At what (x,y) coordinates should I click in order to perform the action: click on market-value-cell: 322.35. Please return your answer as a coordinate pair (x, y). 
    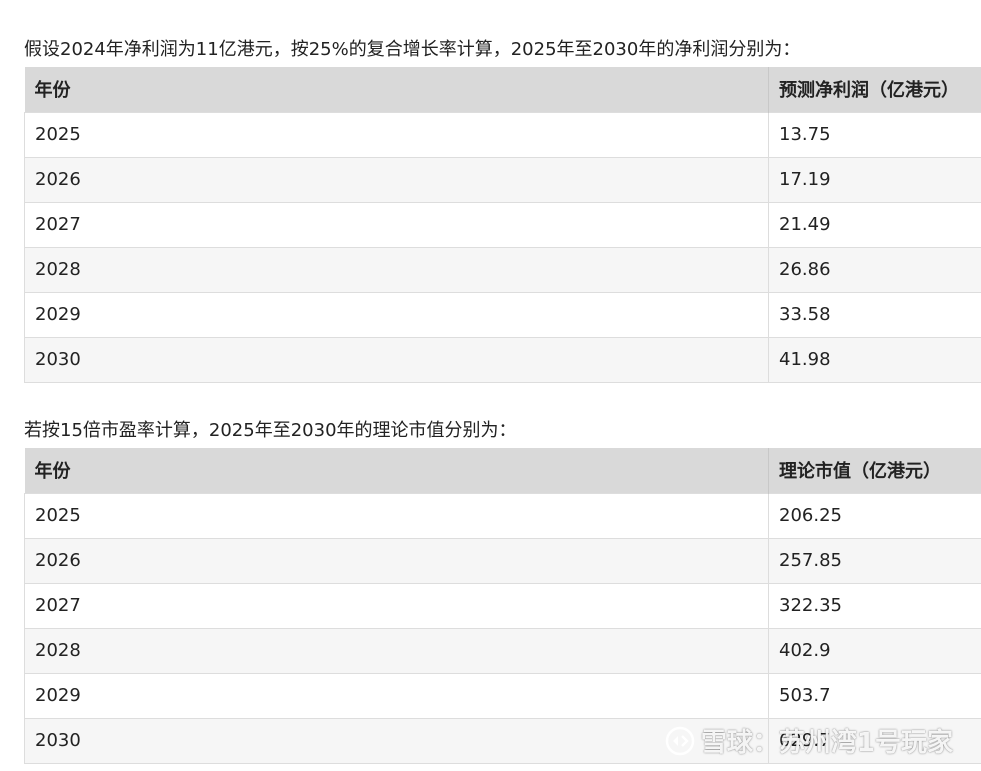
    Looking at the image, I should click on (874, 605).